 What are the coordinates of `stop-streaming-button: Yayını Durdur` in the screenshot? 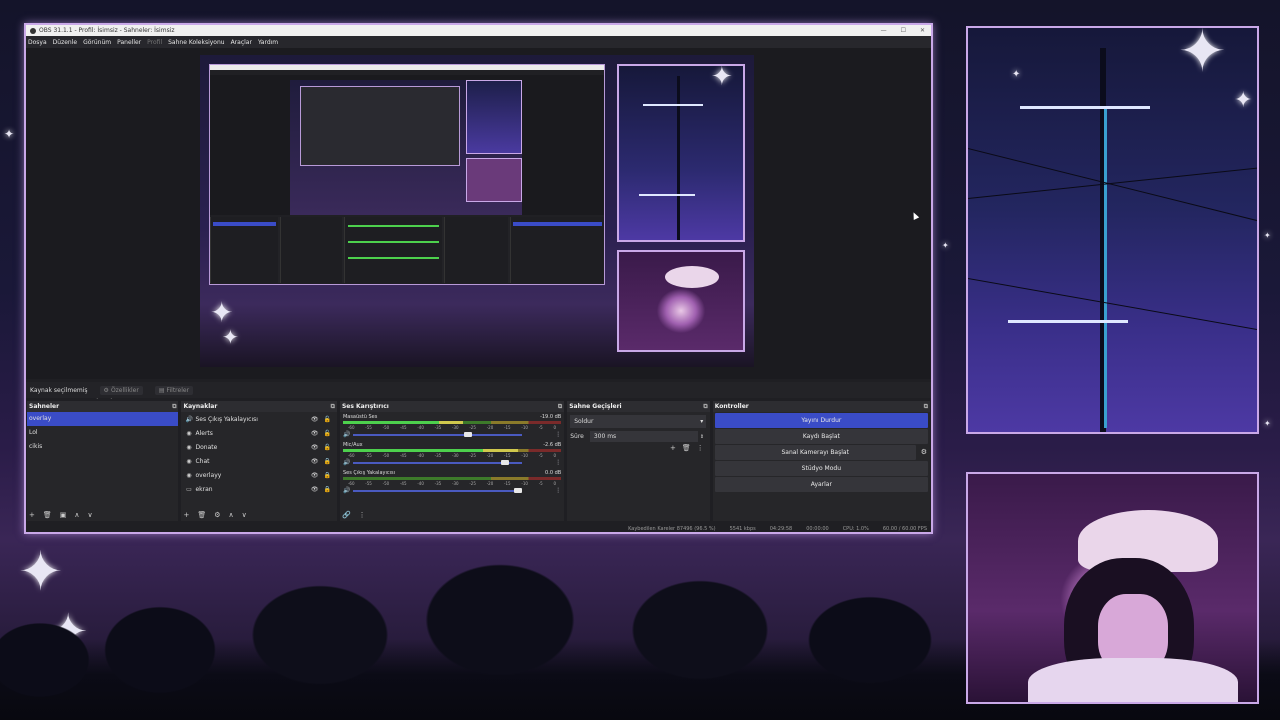 It's located at (821, 420).